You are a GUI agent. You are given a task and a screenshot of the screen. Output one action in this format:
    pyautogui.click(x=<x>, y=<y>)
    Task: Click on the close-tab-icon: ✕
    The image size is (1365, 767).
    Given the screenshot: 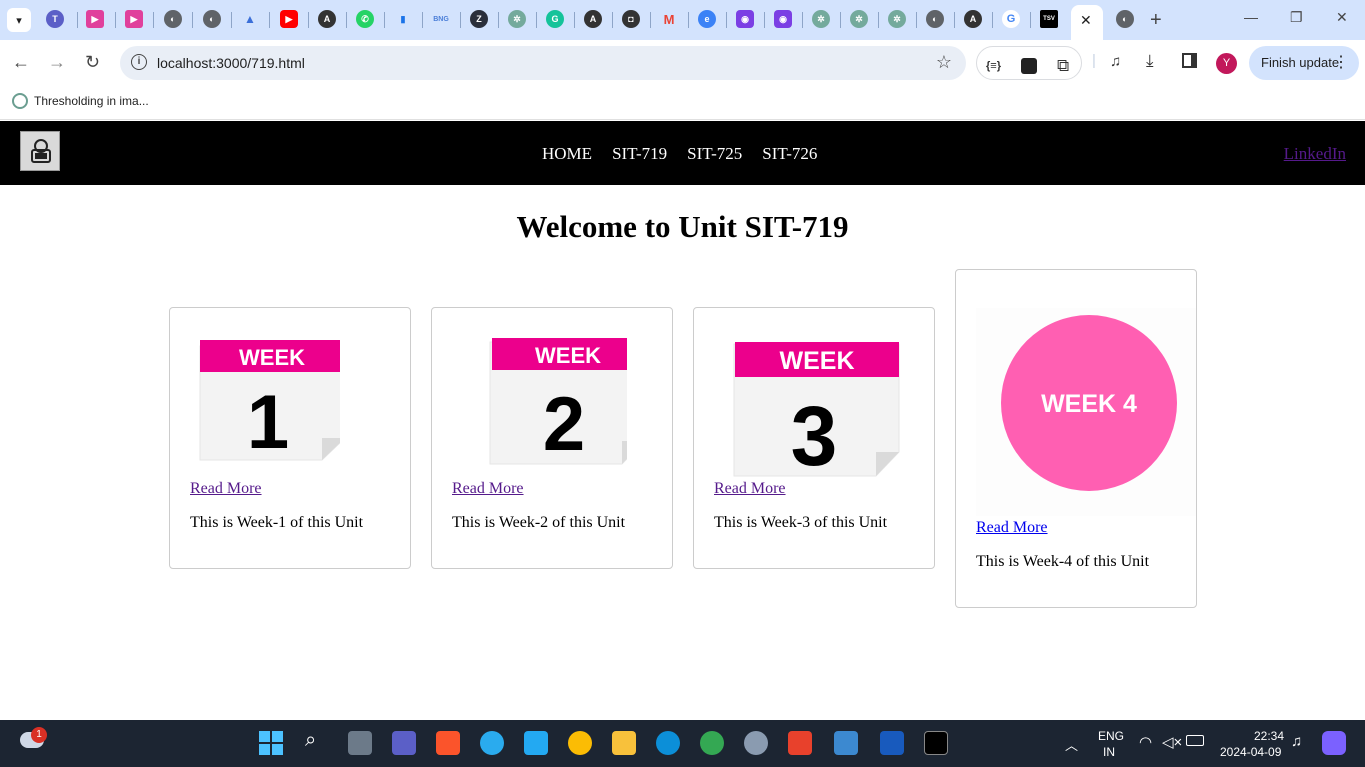 What is the action you would take?
    pyautogui.click(x=1086, y=20)
    